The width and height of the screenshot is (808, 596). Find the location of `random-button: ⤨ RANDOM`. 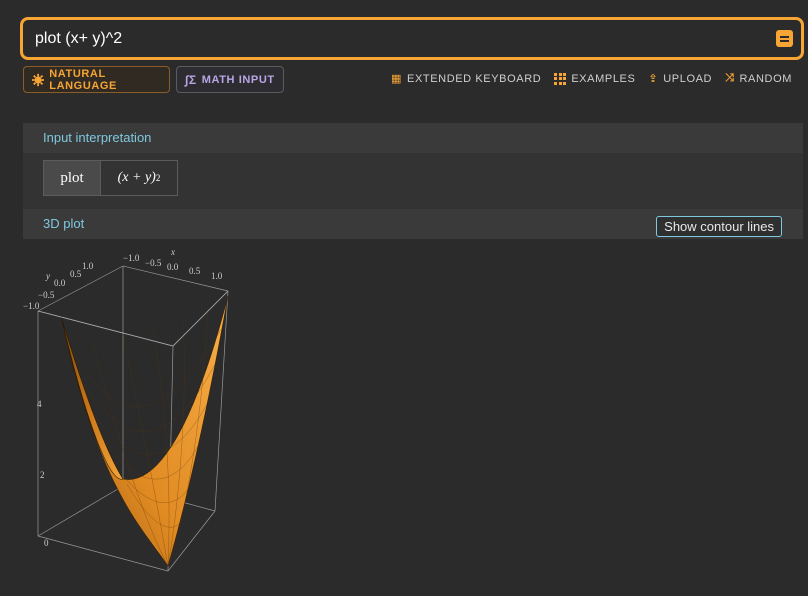

random-button: ⤨ RANDOM is located at coordinates (758, 78).